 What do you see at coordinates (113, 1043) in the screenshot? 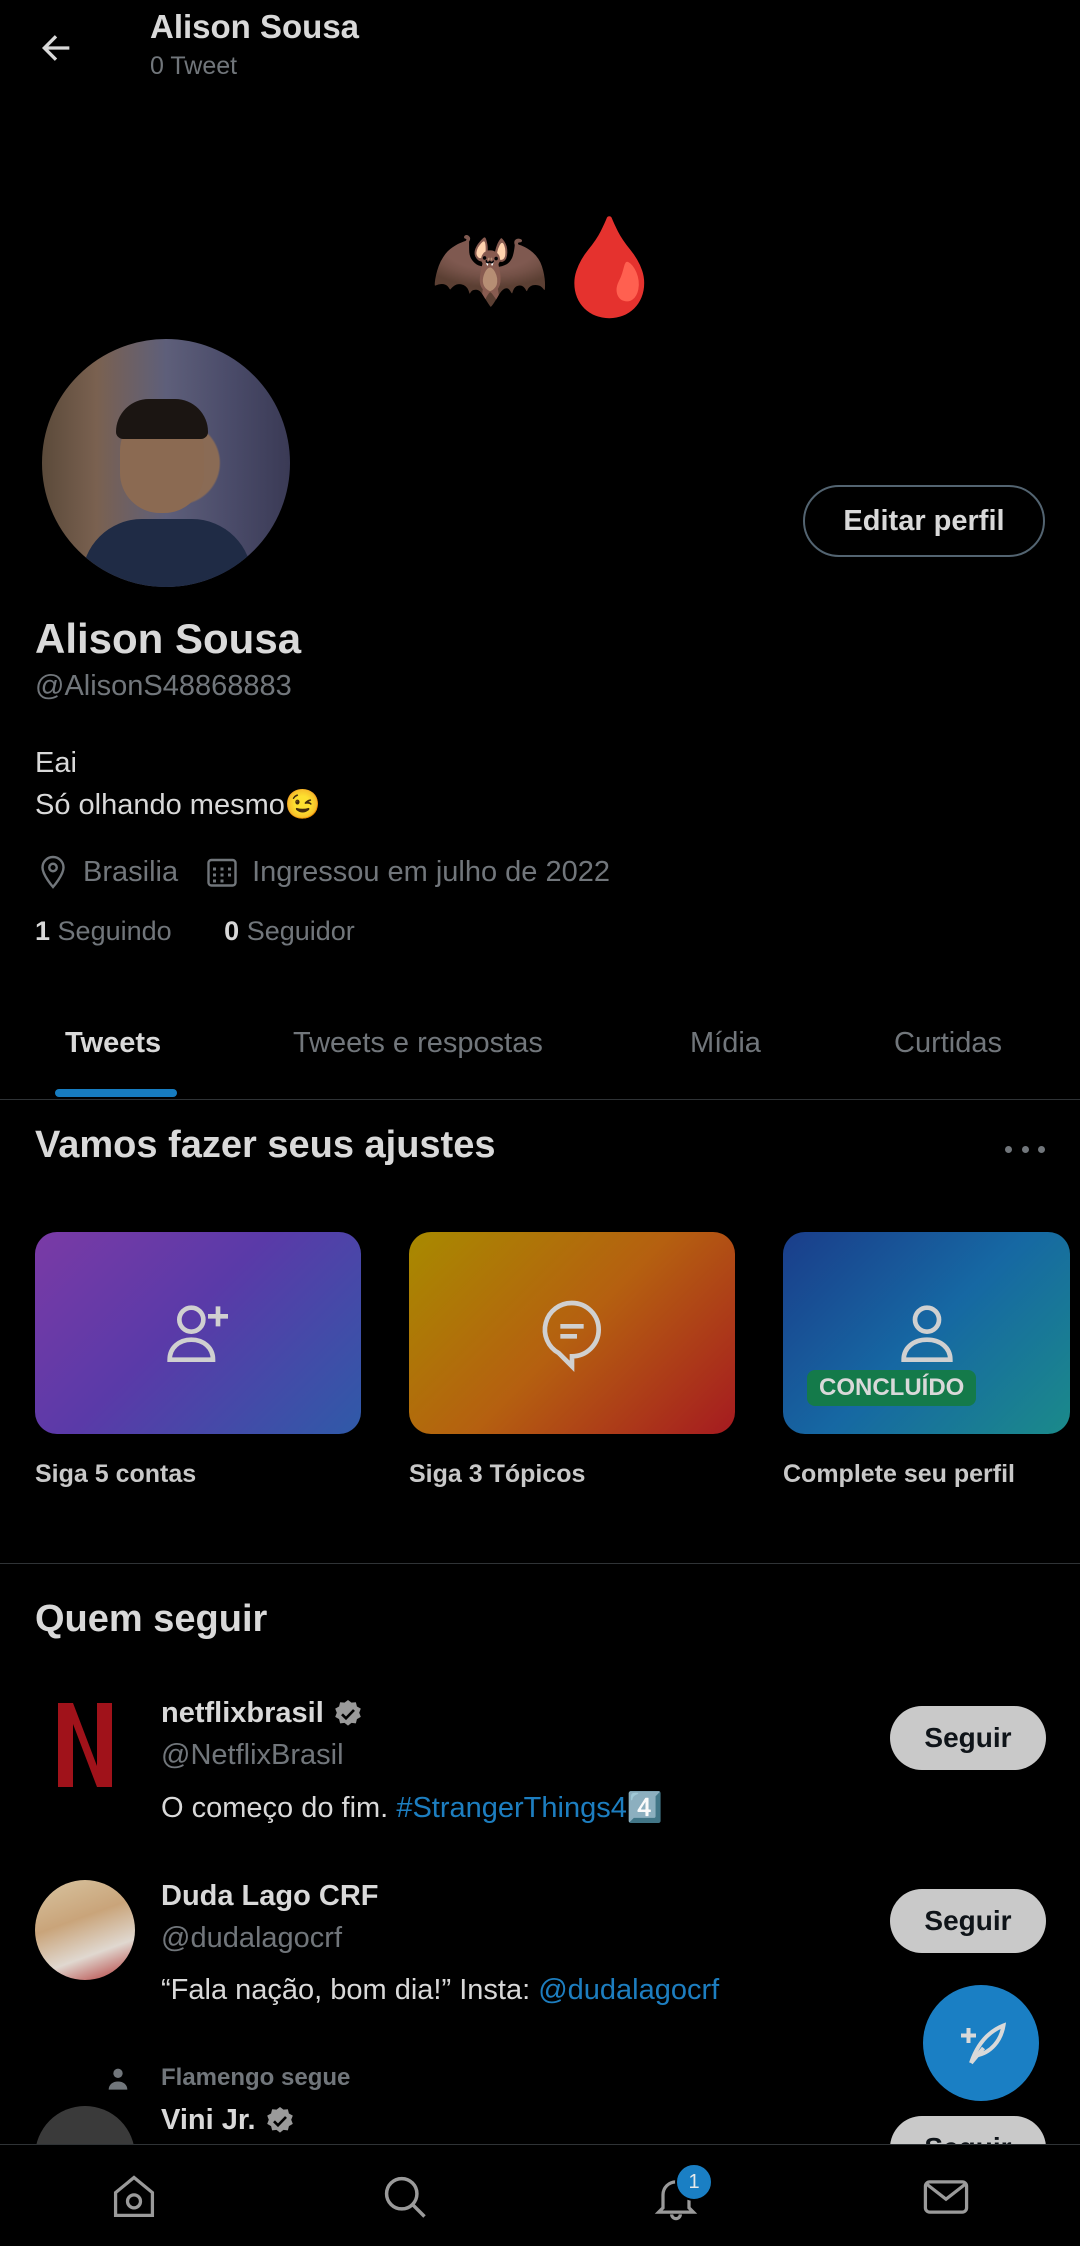
I see `tab-tweets: Tweets` at bounding box center [113, 1043].